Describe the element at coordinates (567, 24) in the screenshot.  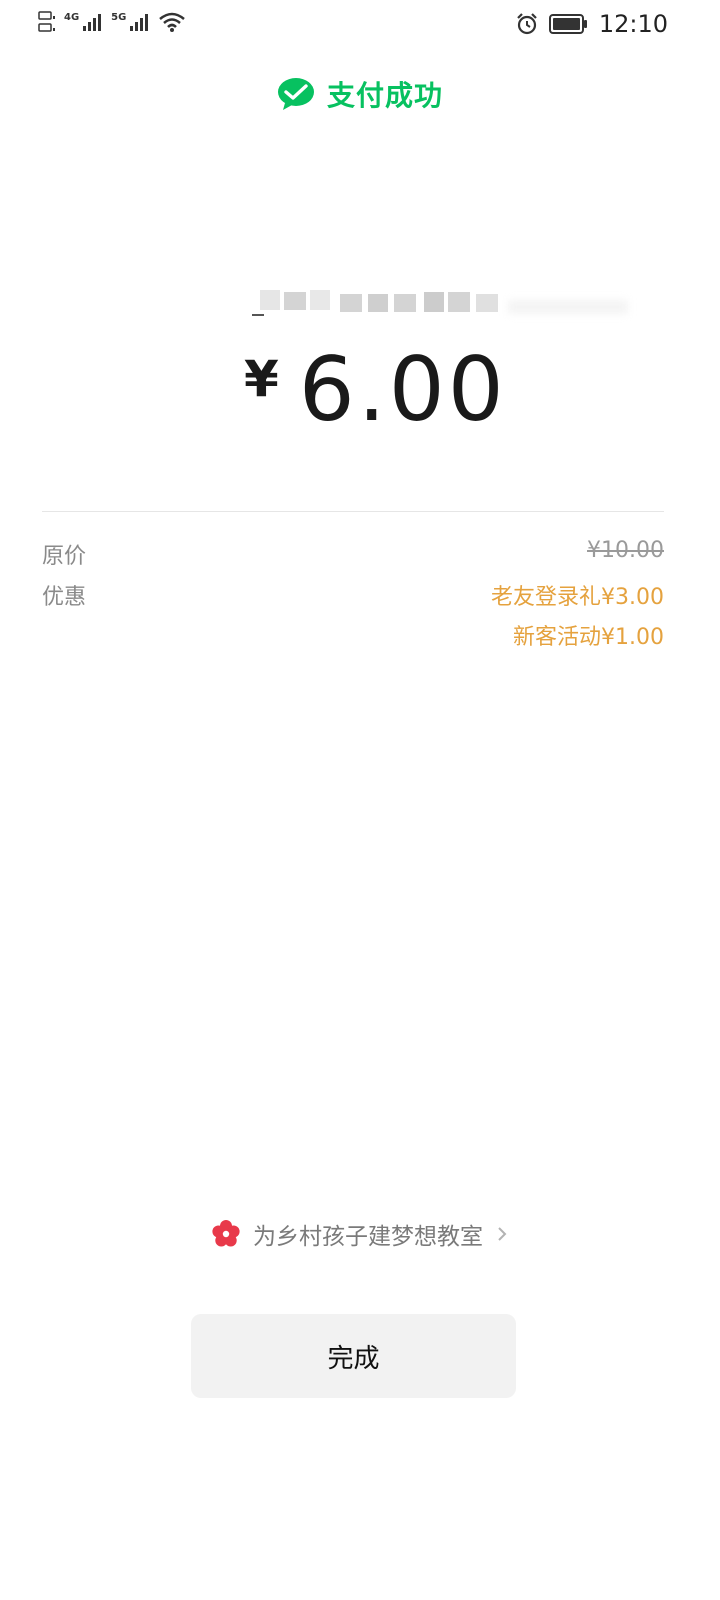
I see `battery-icon` at that location.